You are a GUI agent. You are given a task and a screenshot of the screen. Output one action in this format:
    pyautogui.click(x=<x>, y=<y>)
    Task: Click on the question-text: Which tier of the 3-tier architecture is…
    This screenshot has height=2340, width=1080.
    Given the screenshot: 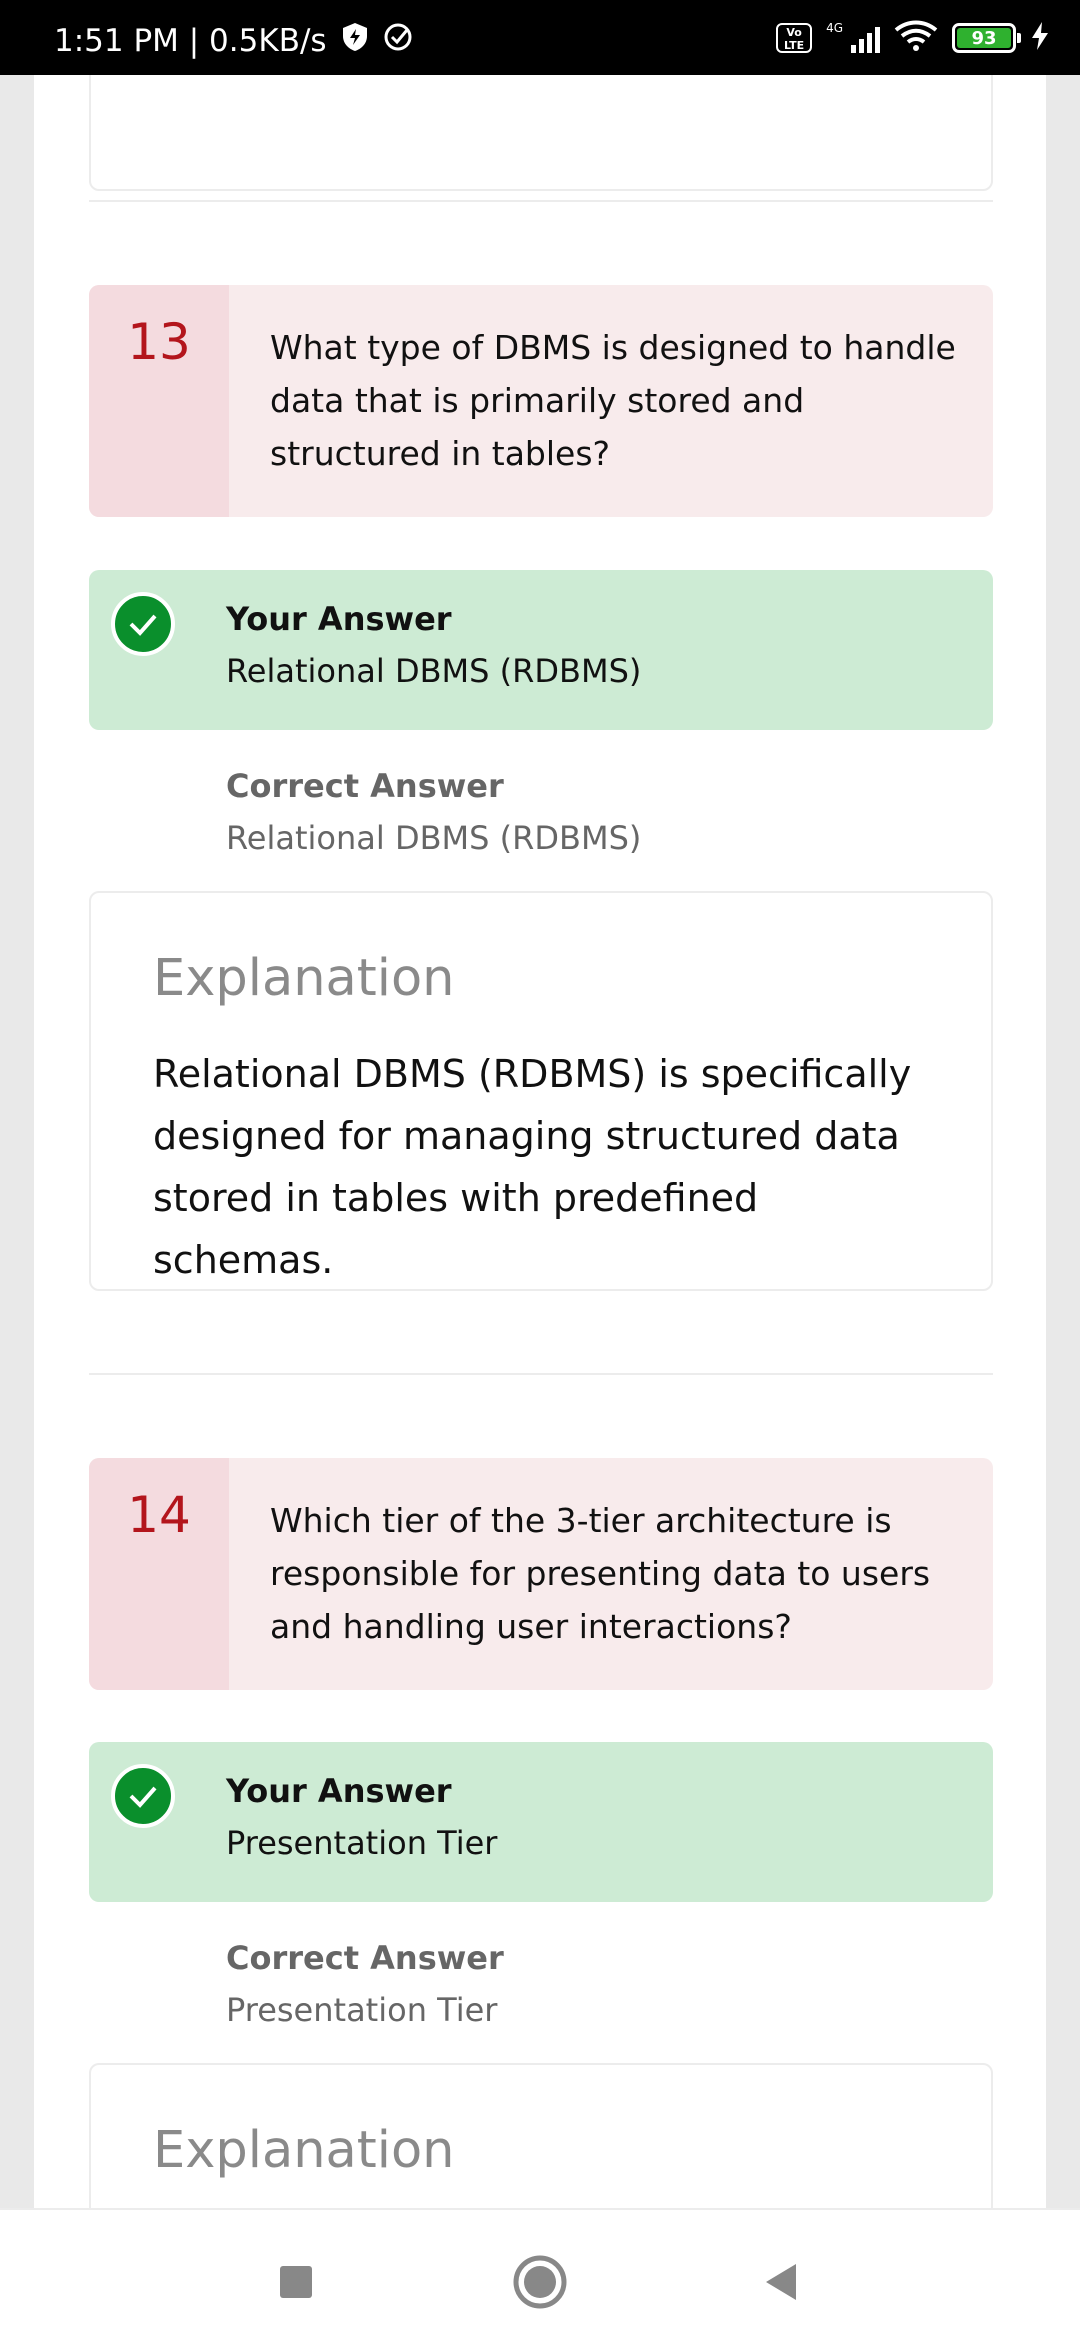 What is the action you would take?
    pyautogui.click(x=600, y=1573)
    